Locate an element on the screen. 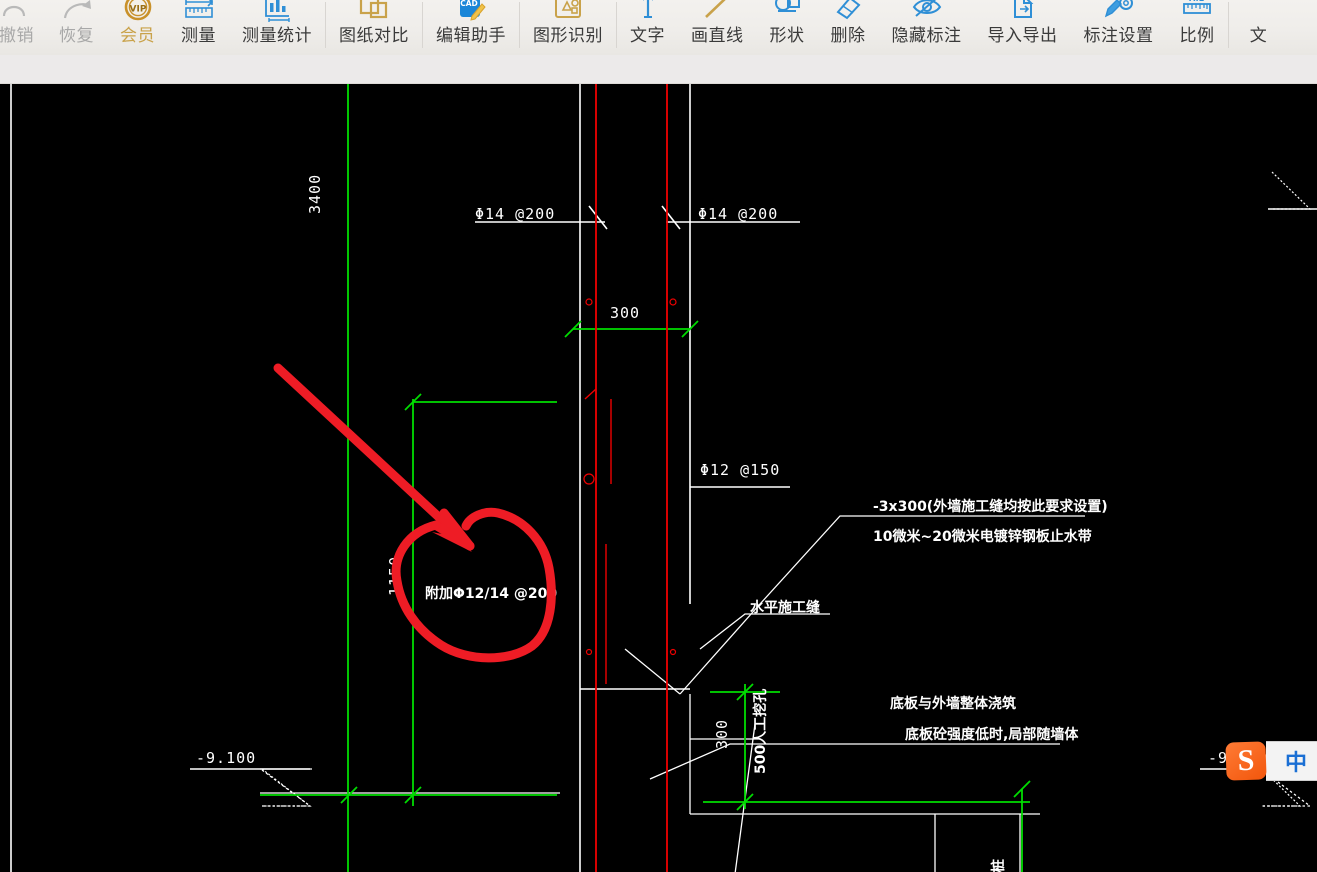 This screenshot has width=1317, height=872. sogou-logo-icon: S is located at coordinates (1246, 761).